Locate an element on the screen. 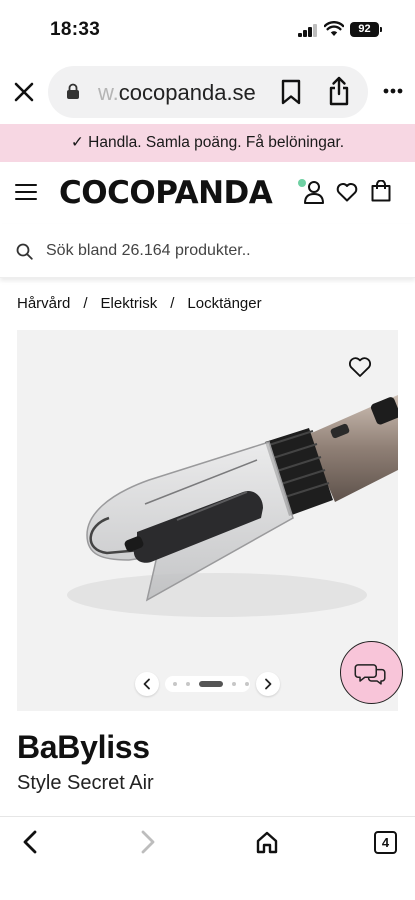  browser-toolbar: 4 is located at coordinates (207, 858).